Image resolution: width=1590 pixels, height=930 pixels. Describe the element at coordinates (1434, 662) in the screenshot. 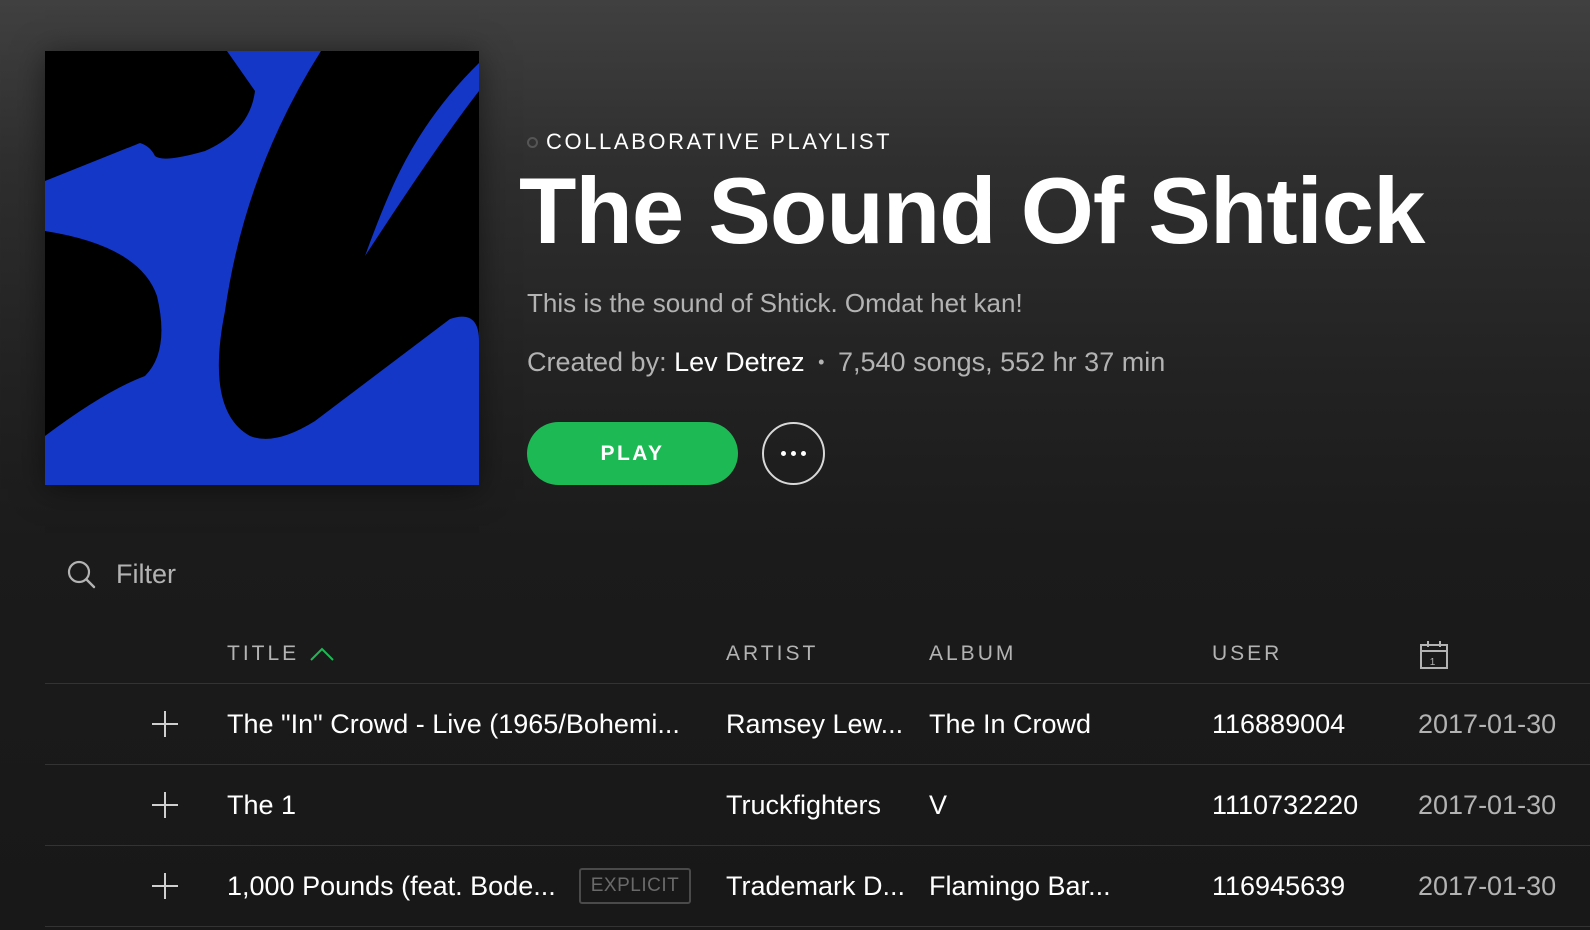

I see `svg-text: 1` at that location.